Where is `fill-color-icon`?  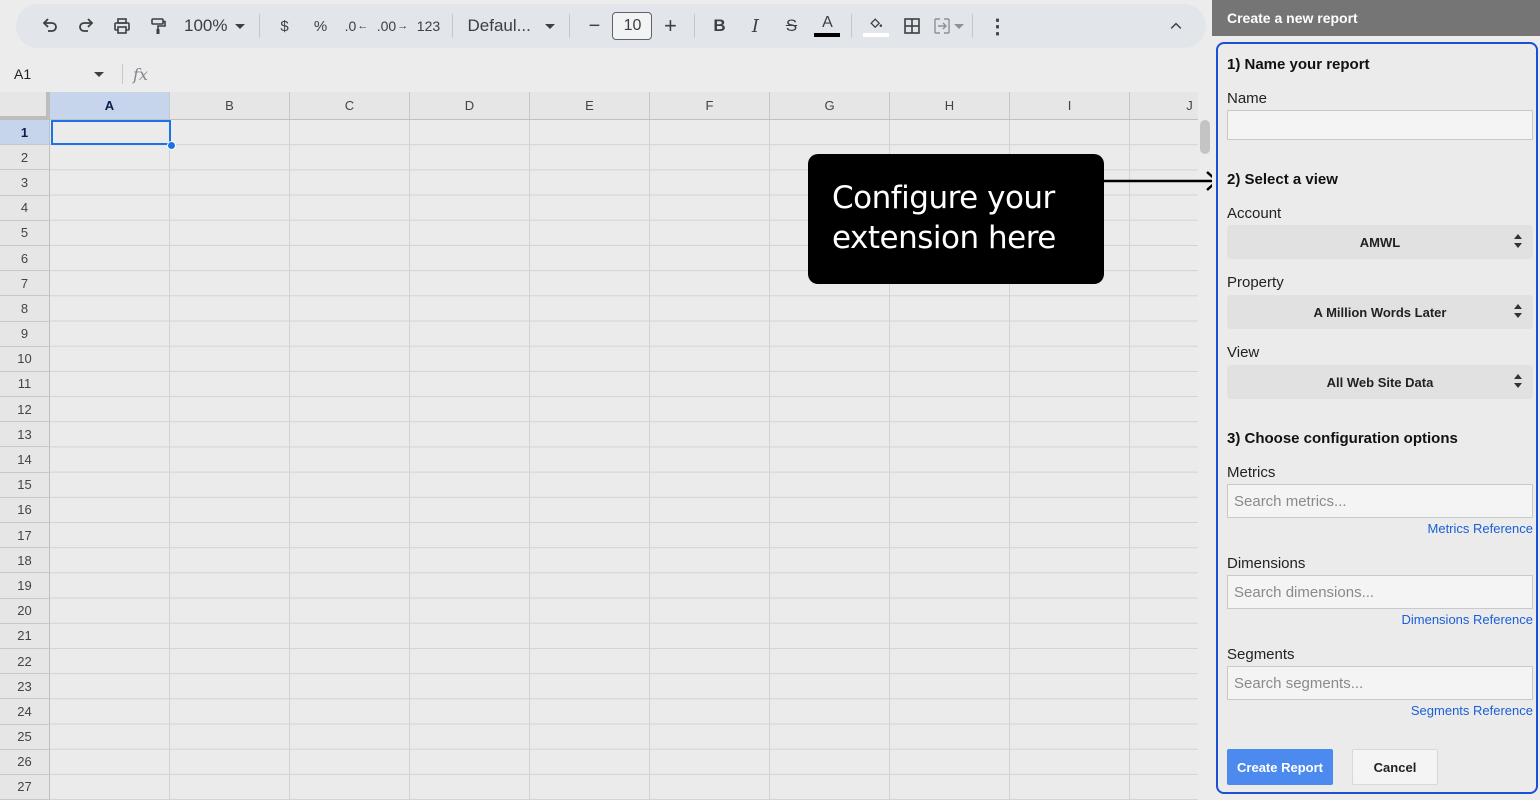
fill-color-icon is located at coordinates (876, 26).